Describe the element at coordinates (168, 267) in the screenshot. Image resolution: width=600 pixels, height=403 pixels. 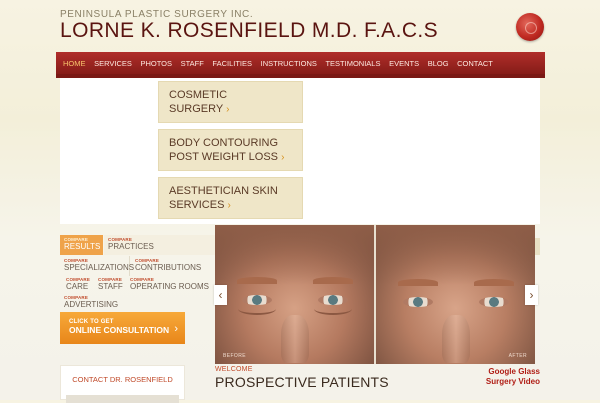
I see `tab-label: CONTRIBUTIONS` at that location.